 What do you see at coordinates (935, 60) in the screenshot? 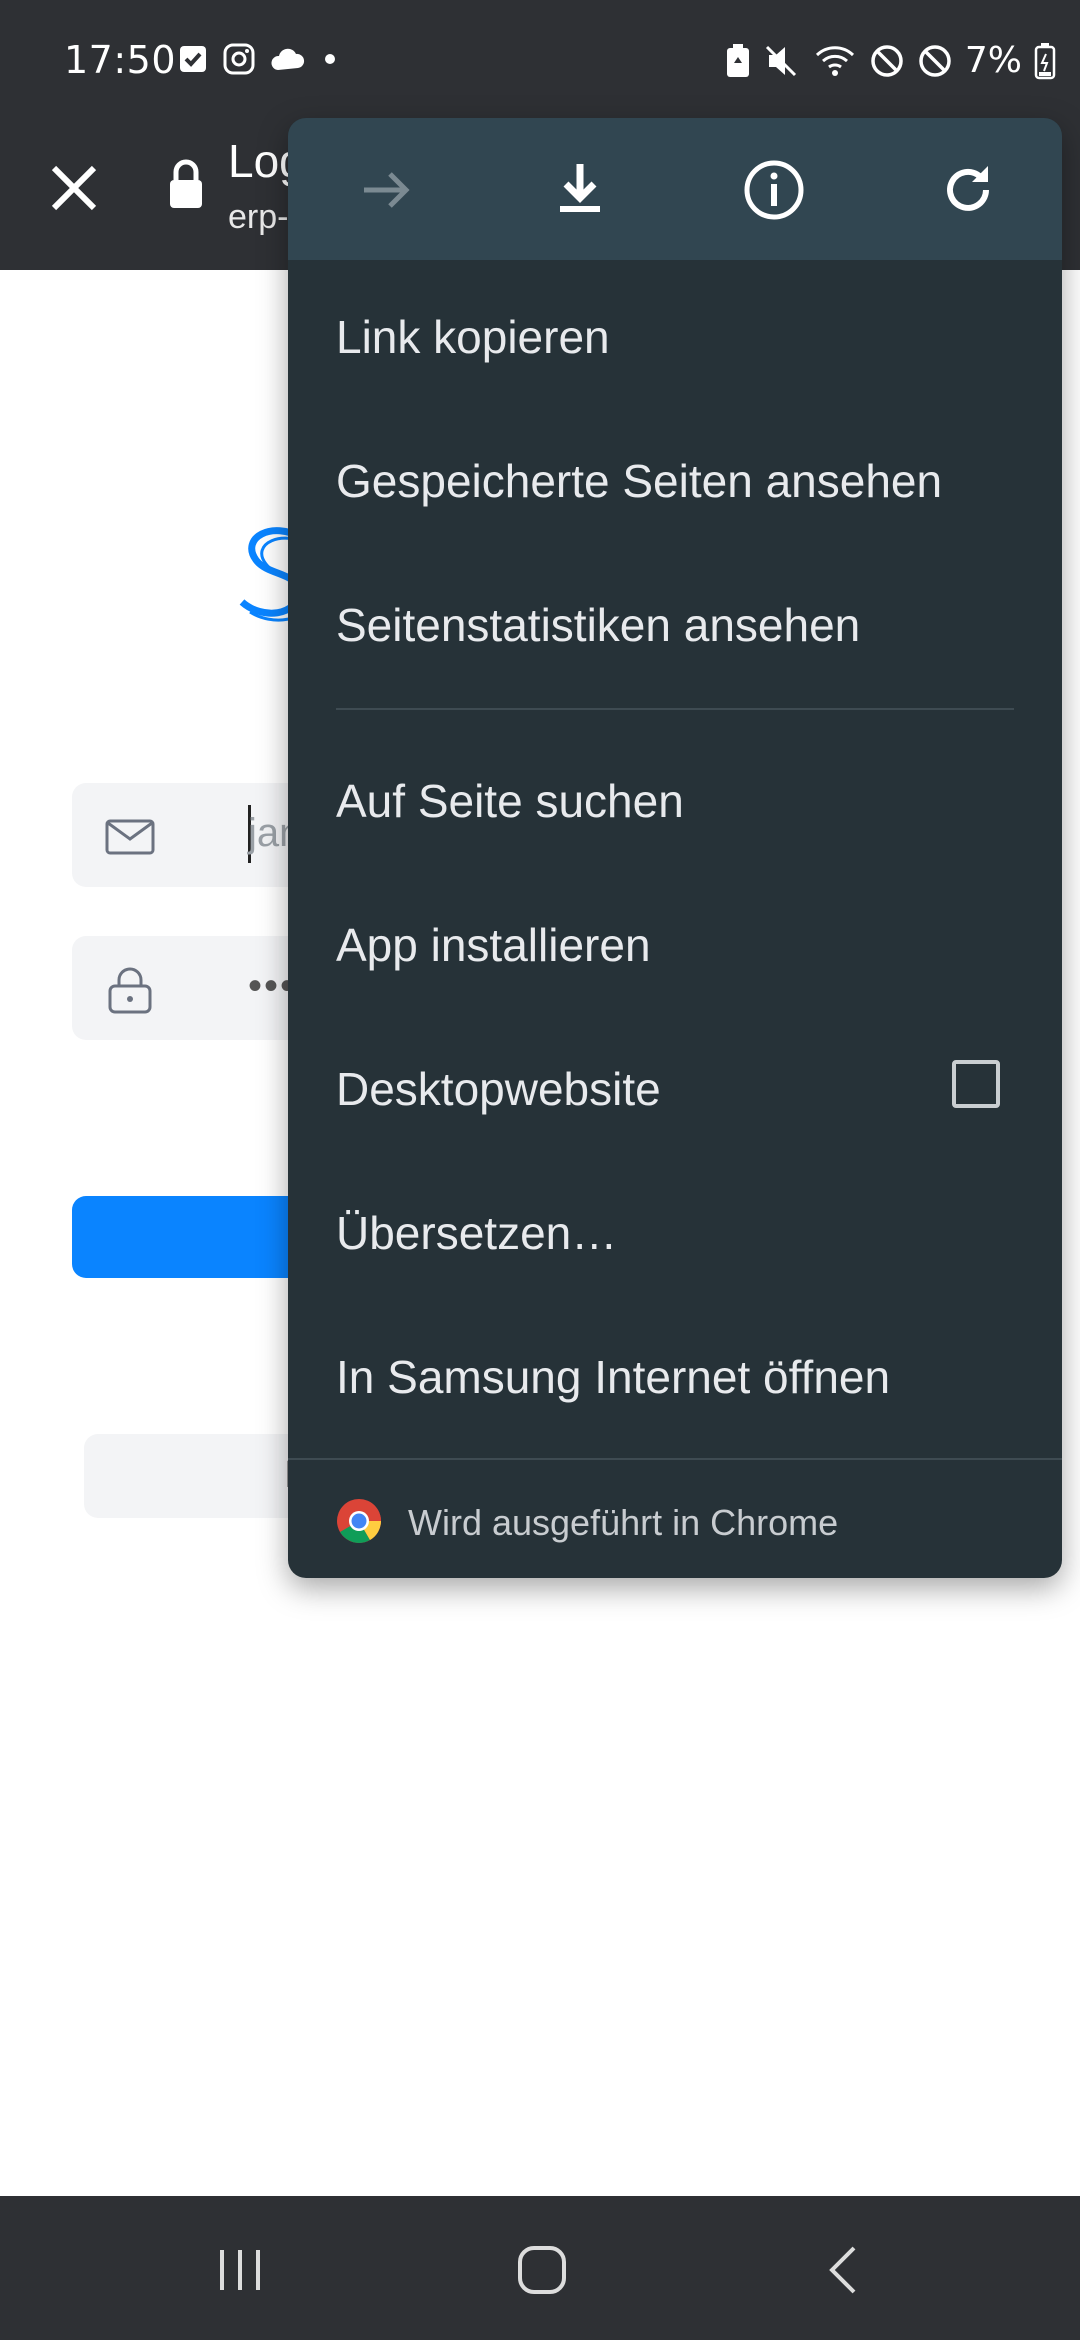
I see `blocked-icon` at bounding box center [935, 60].